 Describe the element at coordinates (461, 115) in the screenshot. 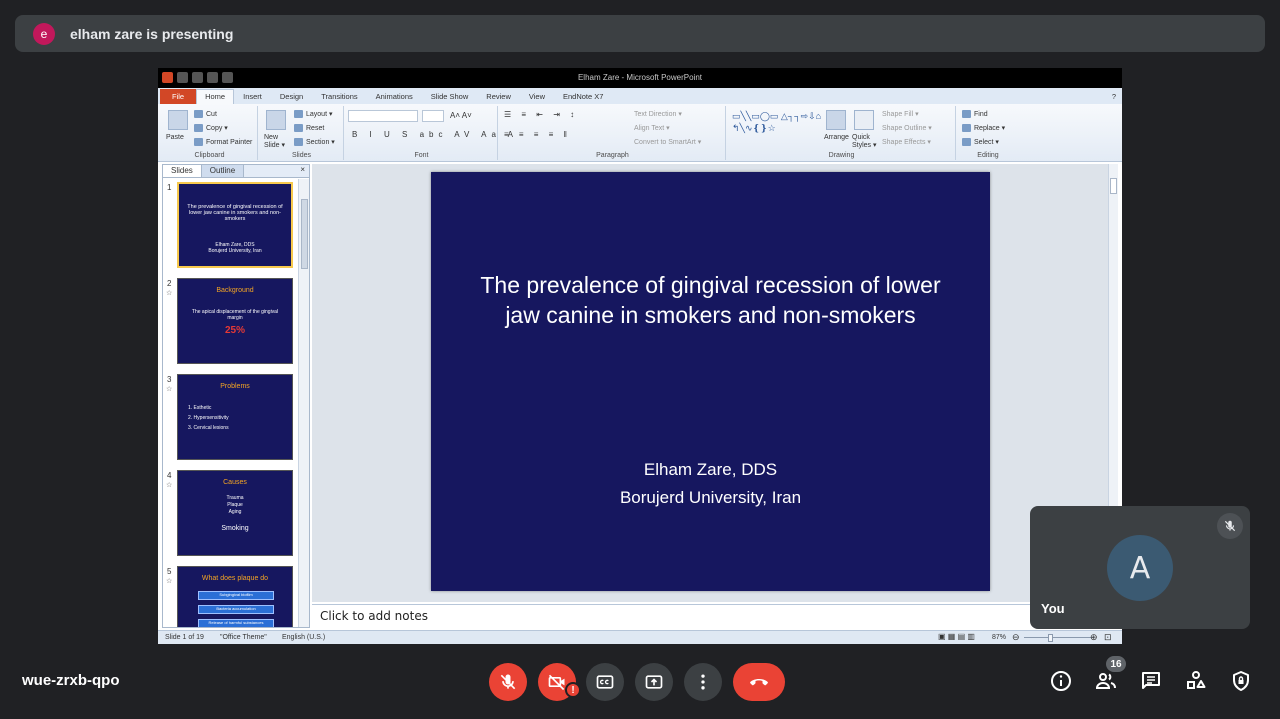

I see `font-size-grow-icon: A˄ A˅` at that location.